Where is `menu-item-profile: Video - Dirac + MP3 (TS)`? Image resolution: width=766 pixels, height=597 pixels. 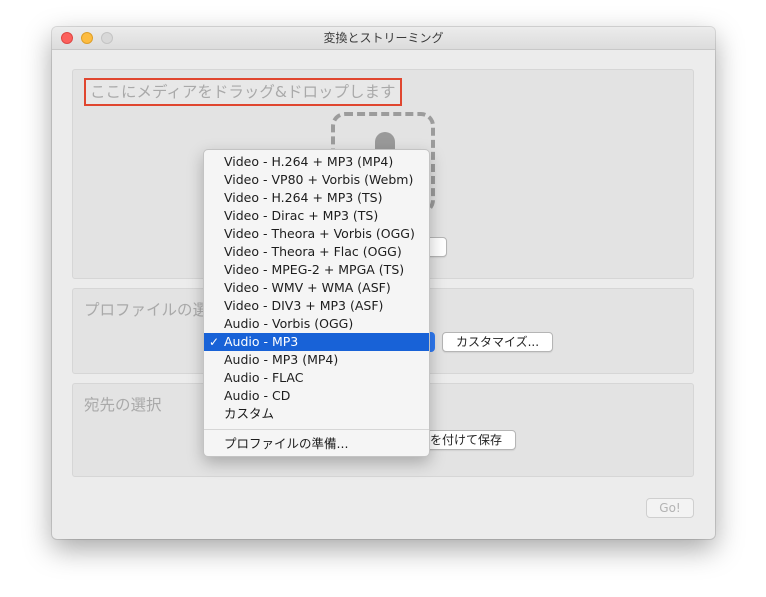 menu-item-profile: Video - Dirac + MP3 (TS) is located at coordinates (316, 216).